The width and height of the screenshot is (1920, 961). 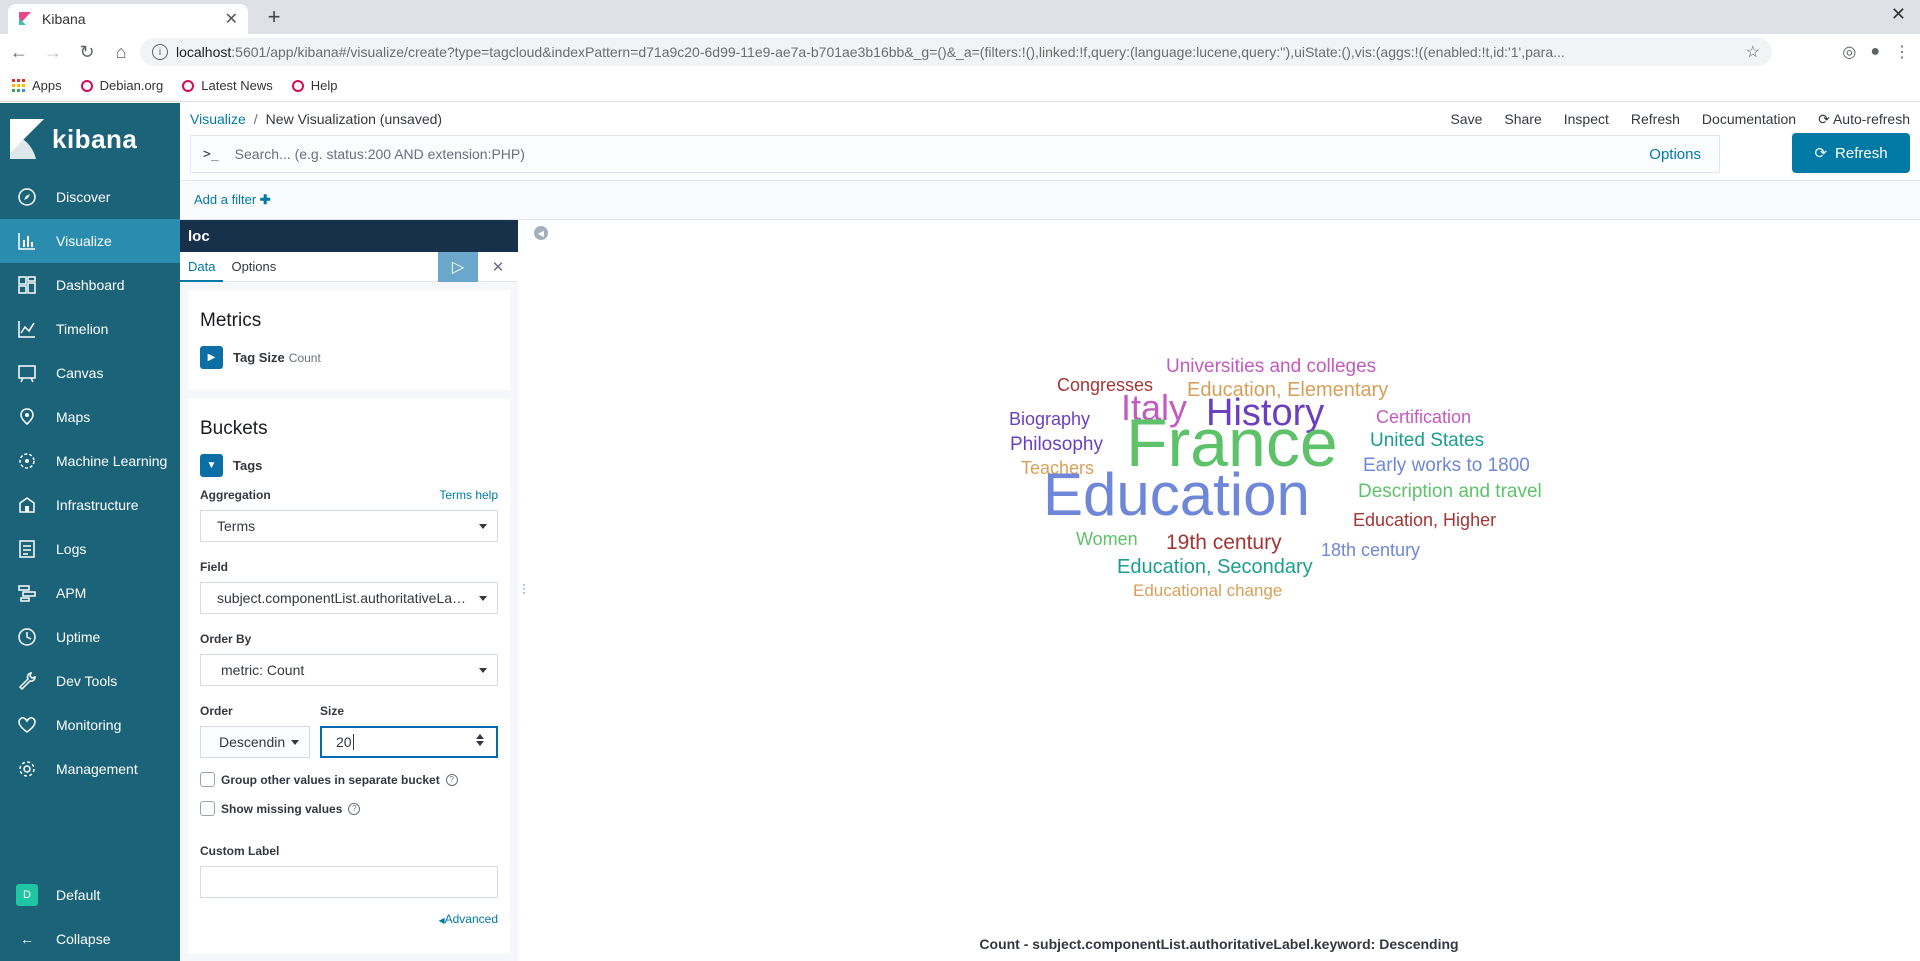 I want to click on order-by-select: metric: Count, so click(x=349, y=670).